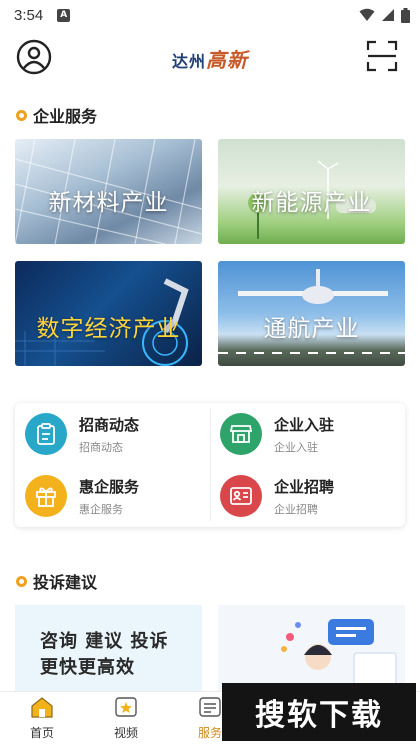 The height and width of the screenshot is (745, 420). I want to click on service-subtitle: 惠企服务, so click(101, 509).